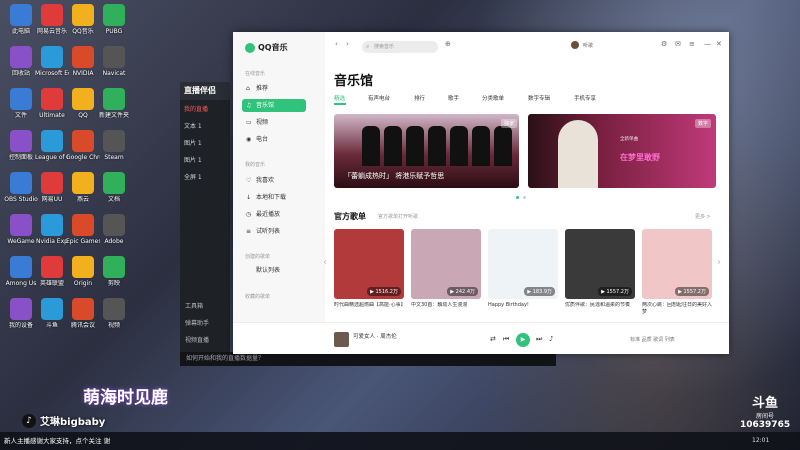 The image size is (800, 450). I want to click on playlist-card: ▶ 1557.2万两次心跳：回想起往日的美好入梦, so click(677, 272).